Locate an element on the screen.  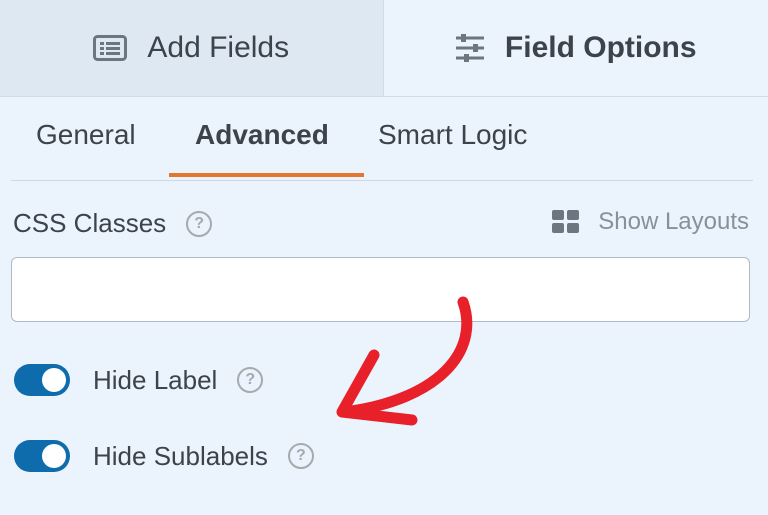
css-classes-label-row: CSS Classes ? is located at coordinates (113, 223).